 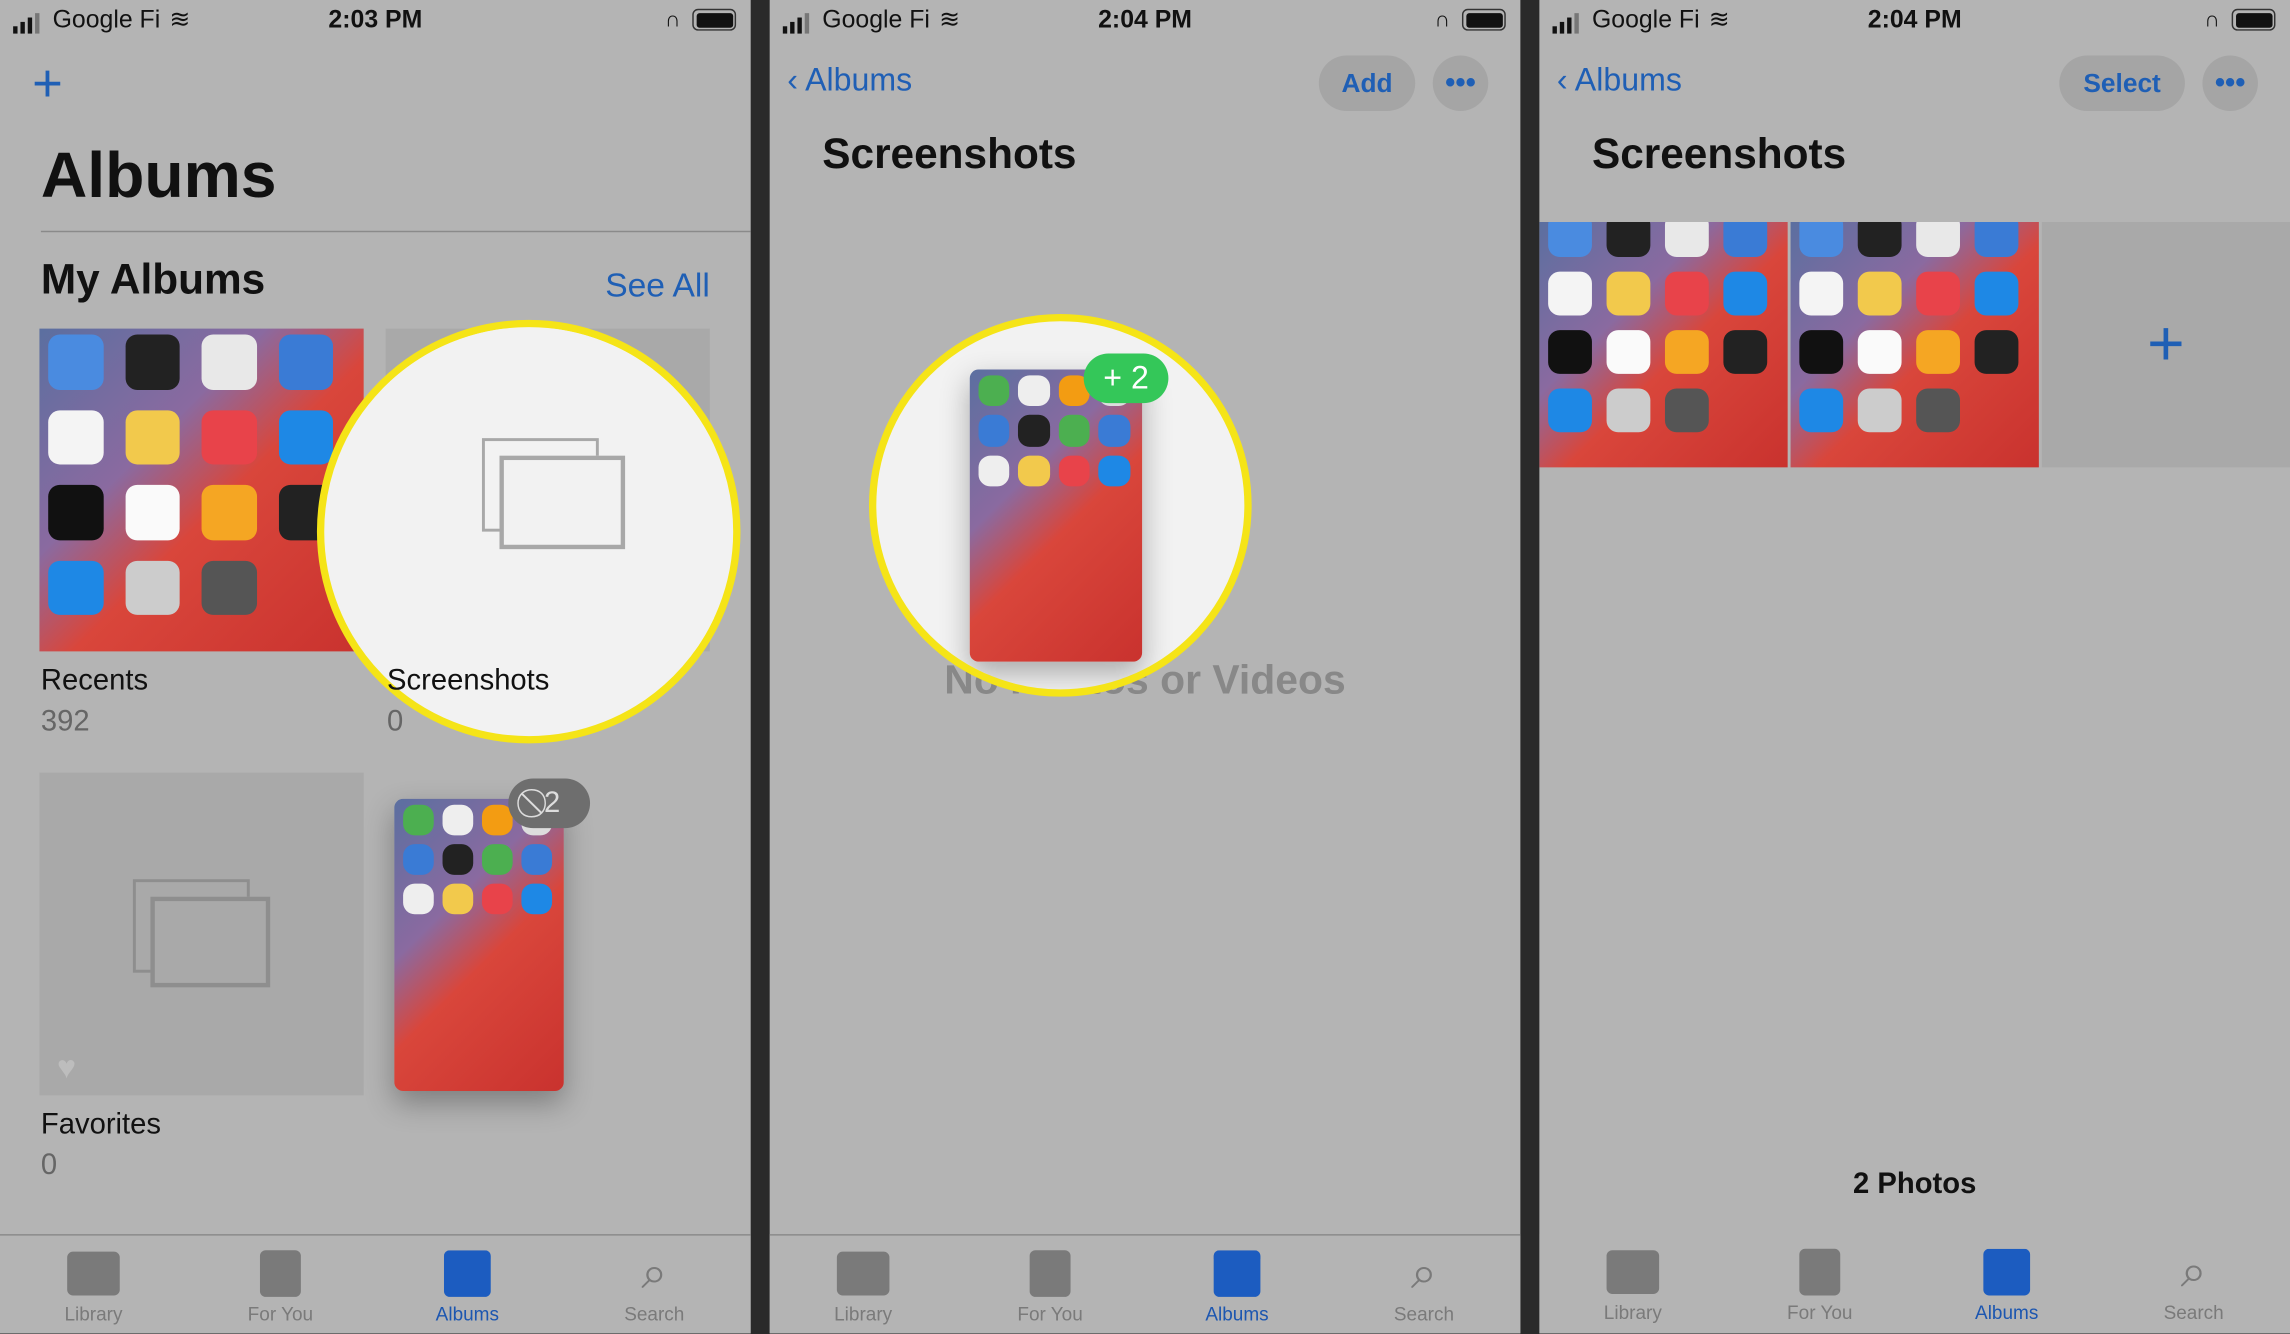 What do you see at coordinates (479, 944) in the screenshot?
I see `dragged-screenshots` at bounding box center [479, 944].